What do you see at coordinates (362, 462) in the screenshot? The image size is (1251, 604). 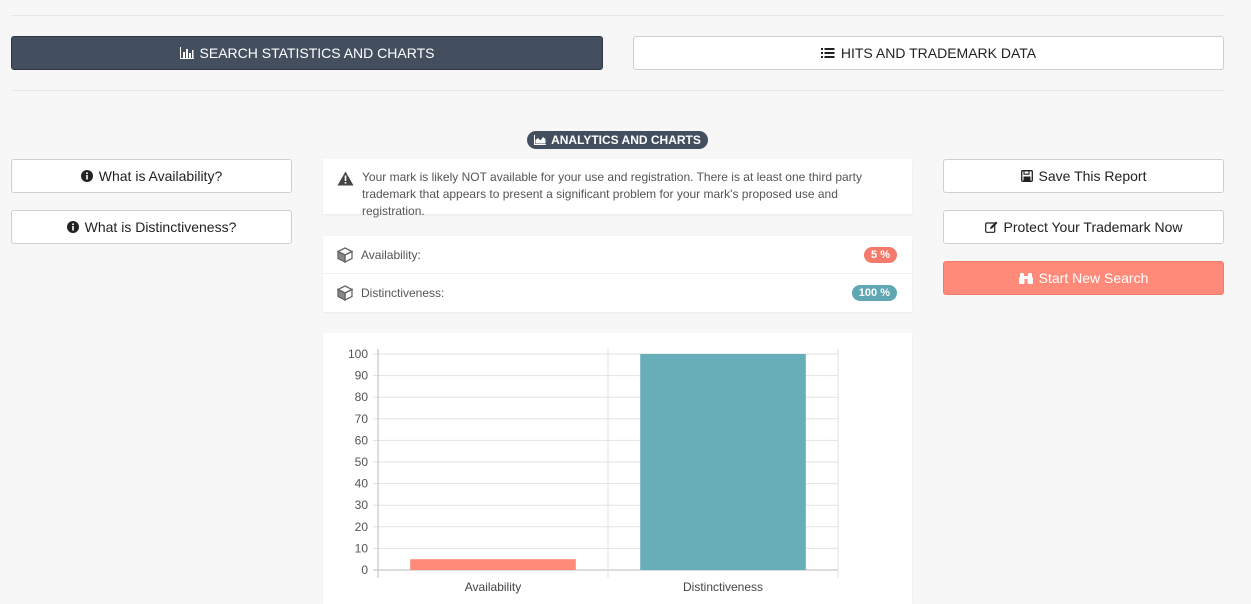 I see `y-tick-label: 50` at bounding box center [362, 462].